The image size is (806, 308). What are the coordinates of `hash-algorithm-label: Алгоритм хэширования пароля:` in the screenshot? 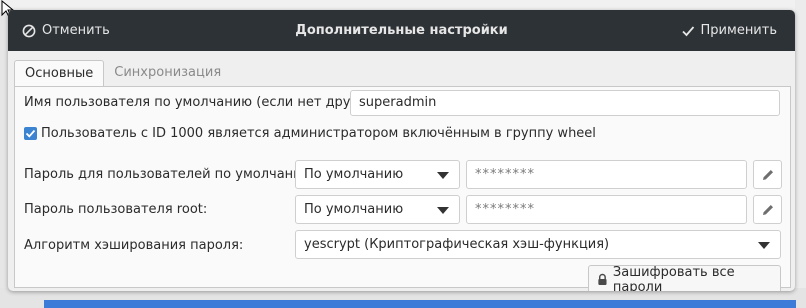 It's located at (134, 245).